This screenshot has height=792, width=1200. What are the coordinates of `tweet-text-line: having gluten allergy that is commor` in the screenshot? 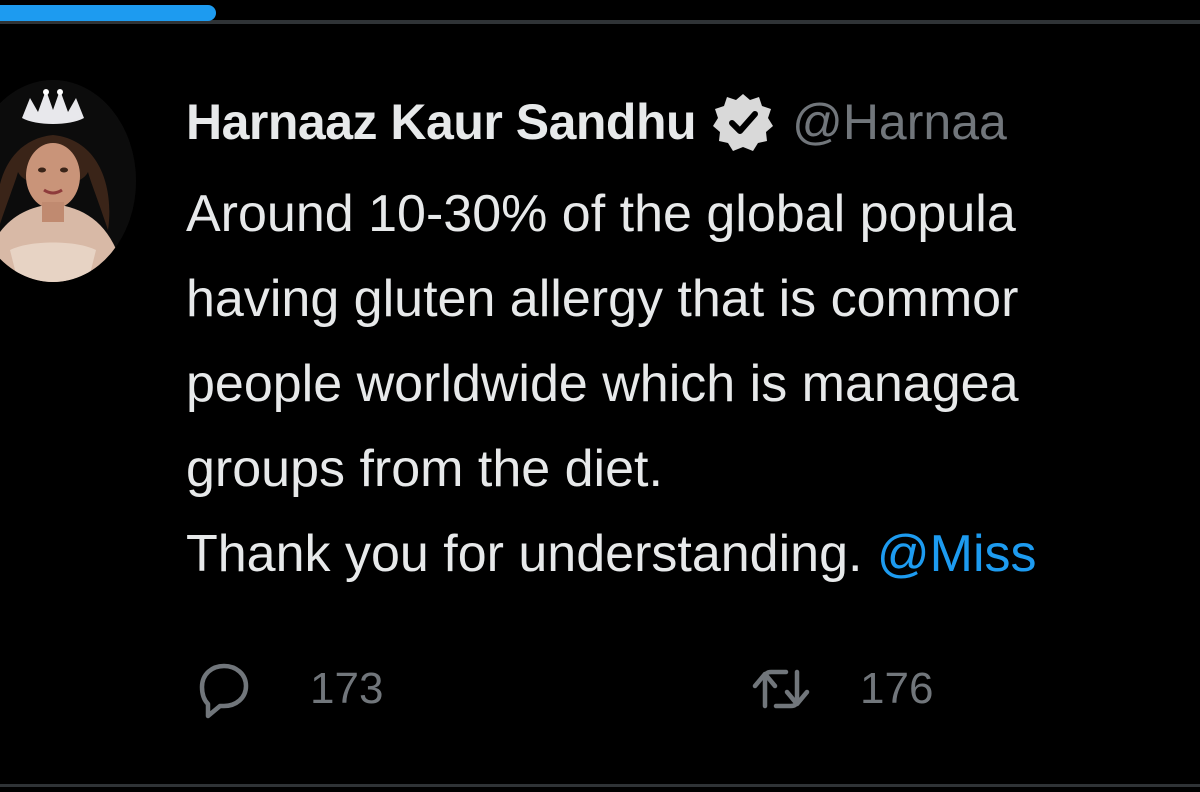 It's located at (602, 299).